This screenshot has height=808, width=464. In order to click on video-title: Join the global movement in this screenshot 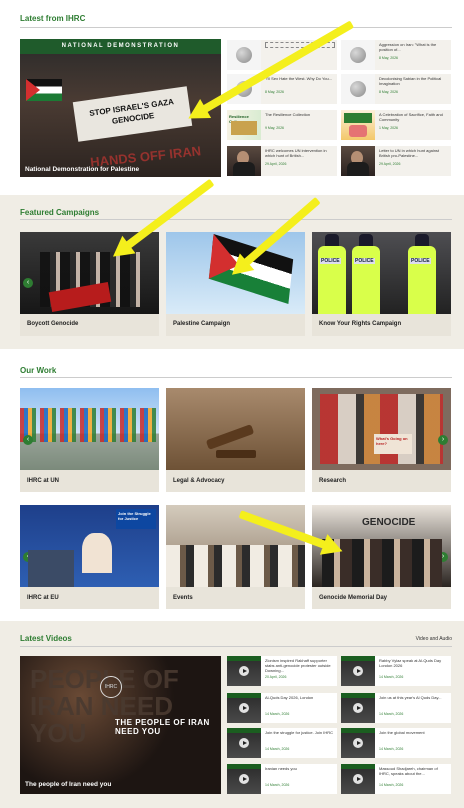, I will do `click(402, 732)`.